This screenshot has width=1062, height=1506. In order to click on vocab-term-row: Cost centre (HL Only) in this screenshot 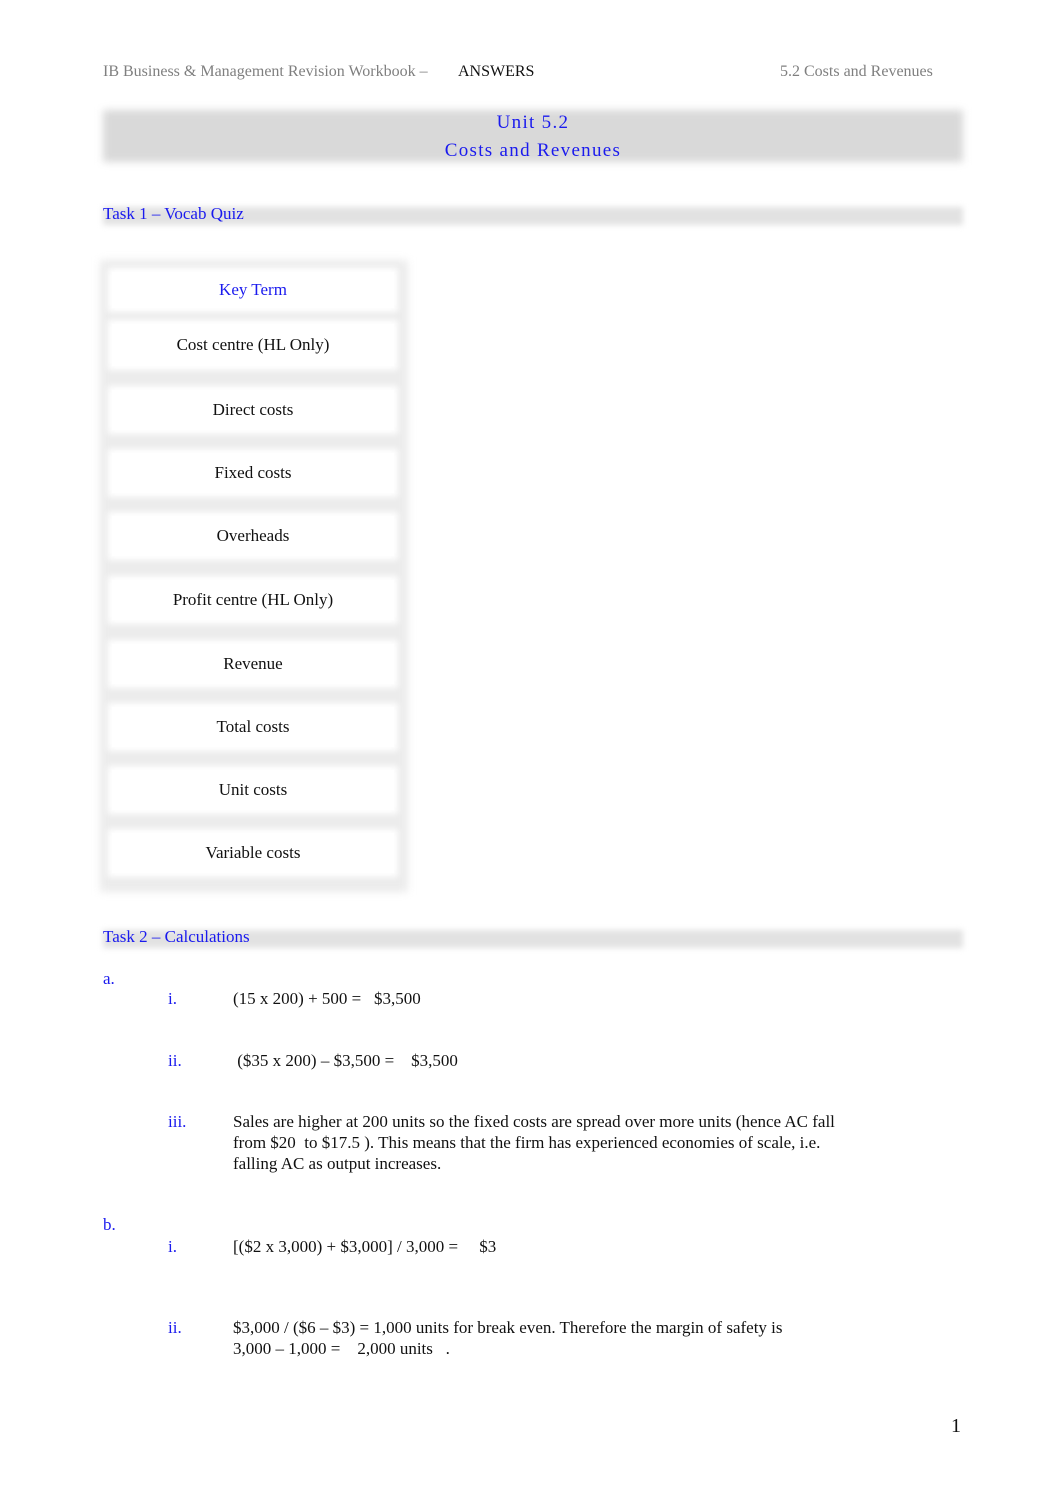, I will do `click(253, 345)`.